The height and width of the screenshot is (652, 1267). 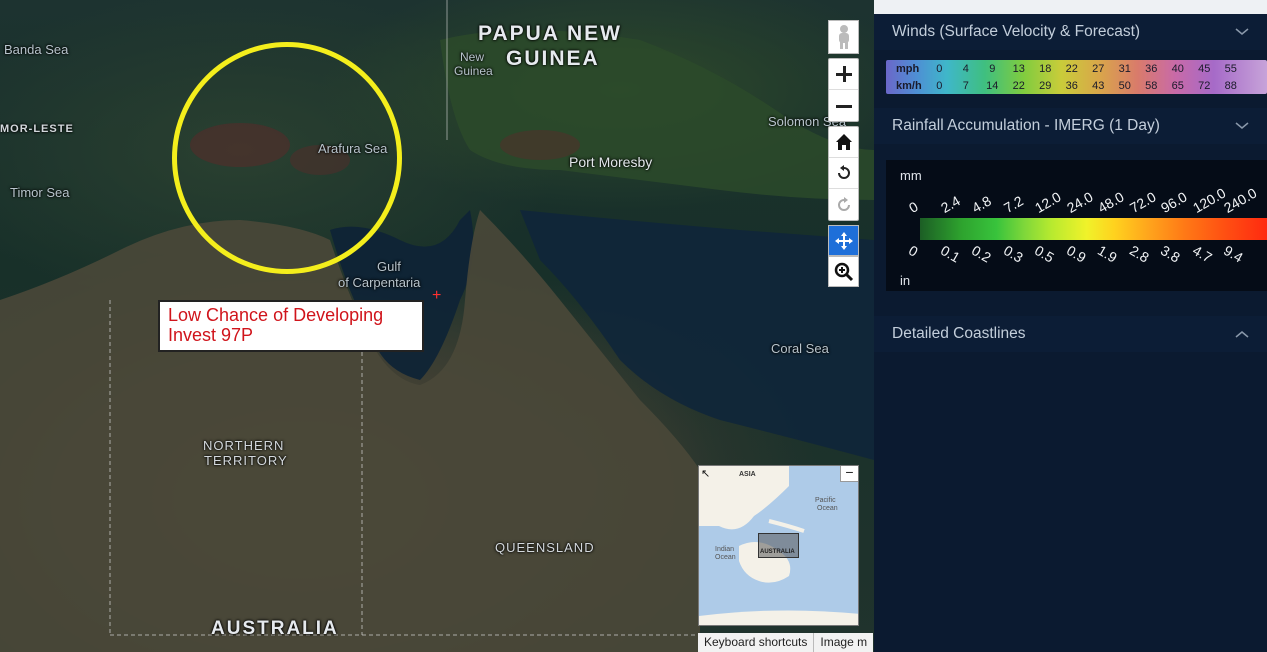 What do you see at coordinates (1070, 334) in the screenshot?
I see `coastlines-section-header: Detailed Coastlines` at bounding box center [1070, 334].